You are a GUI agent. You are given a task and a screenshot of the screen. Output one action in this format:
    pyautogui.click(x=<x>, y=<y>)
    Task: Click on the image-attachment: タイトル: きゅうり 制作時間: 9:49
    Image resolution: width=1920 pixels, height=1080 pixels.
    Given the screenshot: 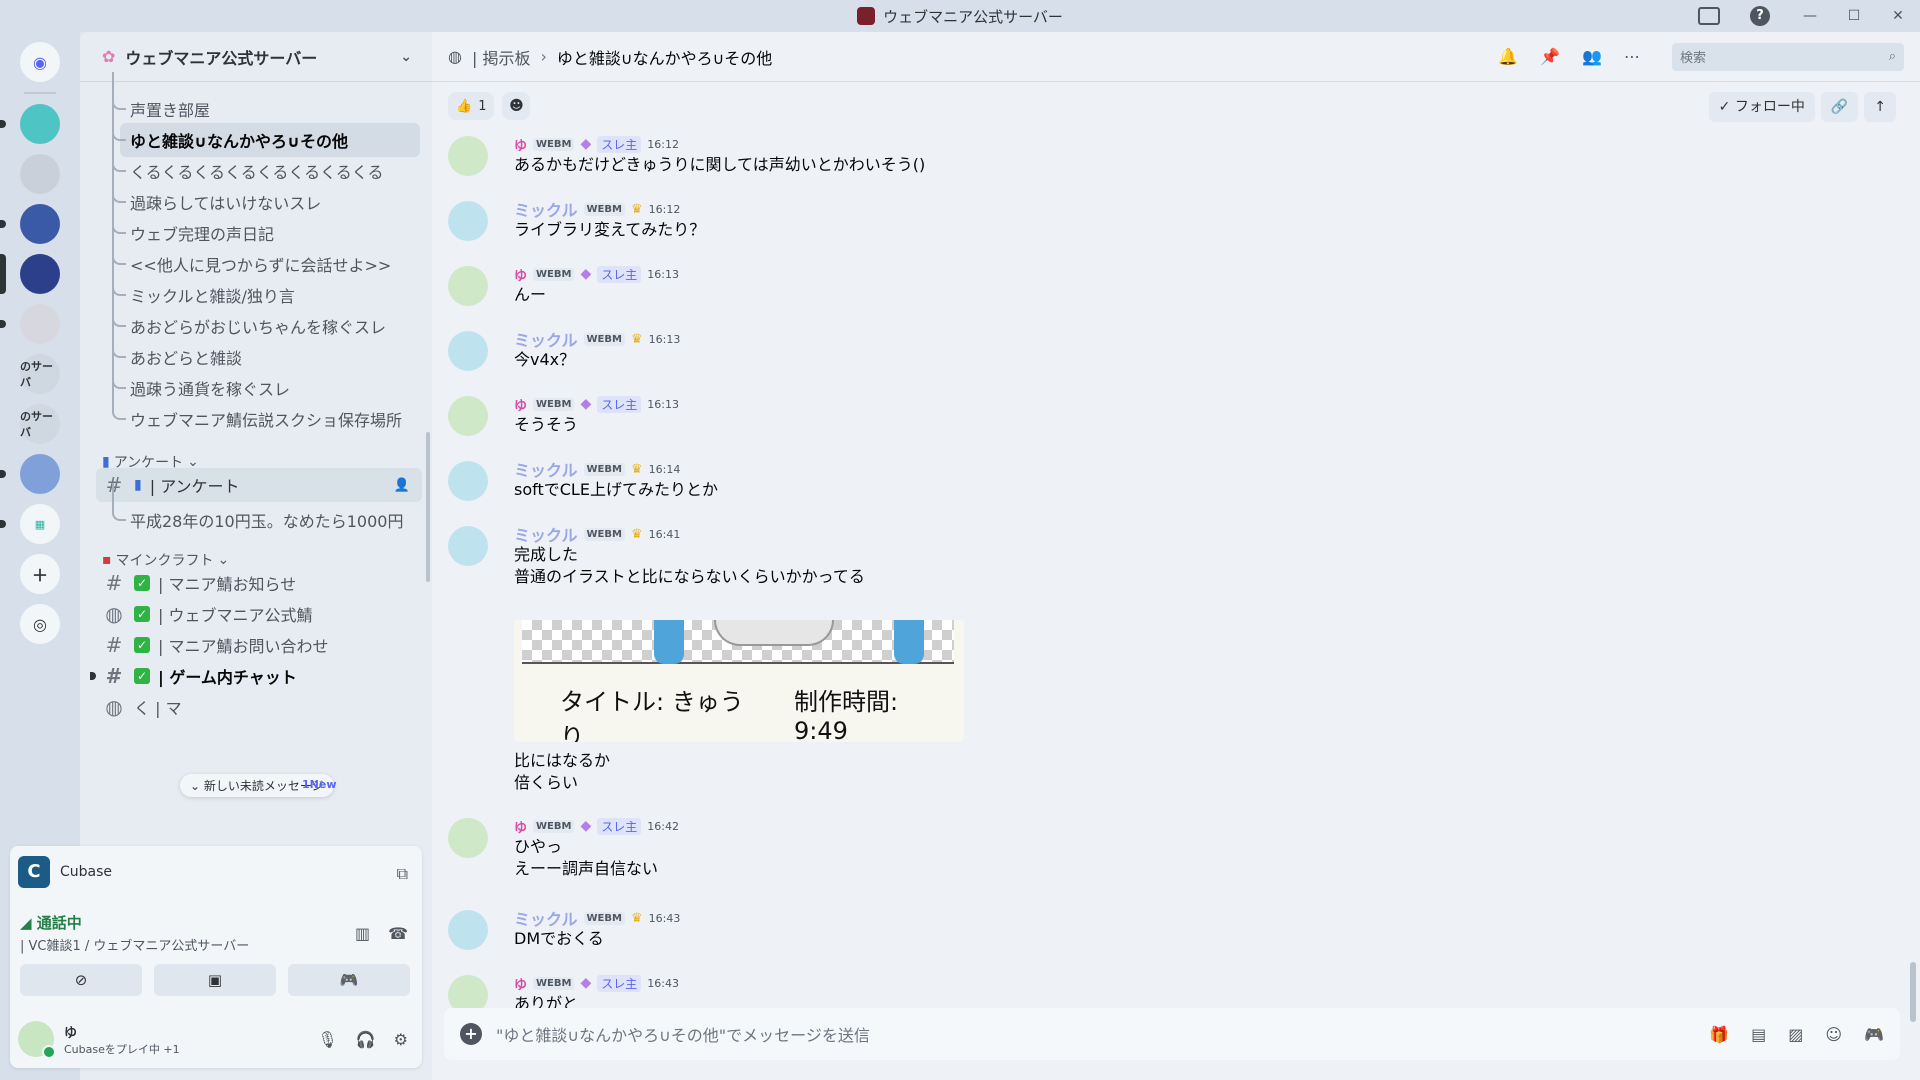 What is the action you would take?
    pyautogui.click(x=739, y=681)
    